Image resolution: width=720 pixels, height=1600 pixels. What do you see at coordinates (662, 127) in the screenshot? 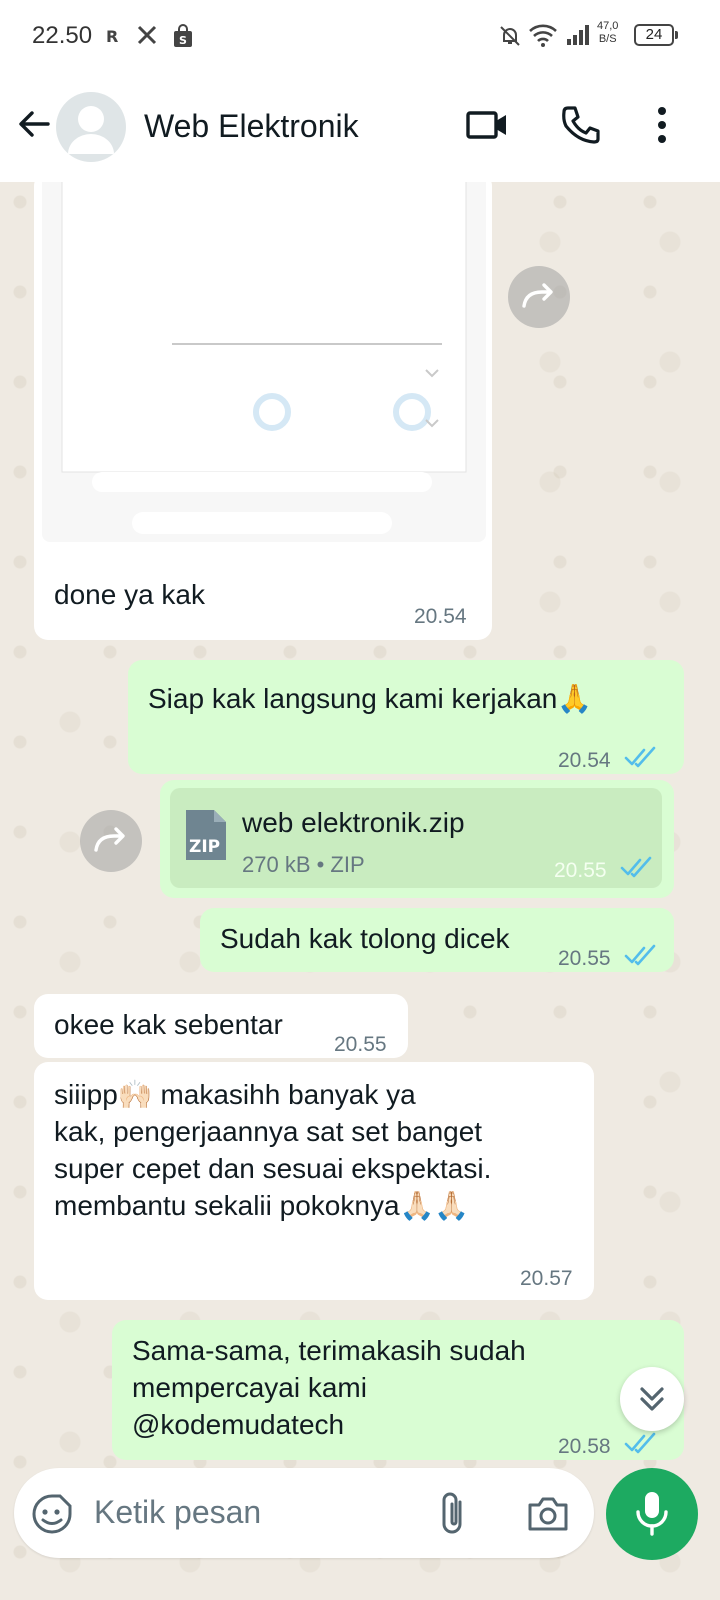
I see `more-vert-icon` at bounding box center [662, 127].